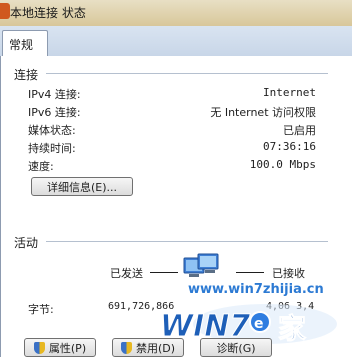 Image resolution: width=352 pixels, height=357 pixels. I want to click on ipv6-value: 无 Internet 访问权限, so click(263, 112).